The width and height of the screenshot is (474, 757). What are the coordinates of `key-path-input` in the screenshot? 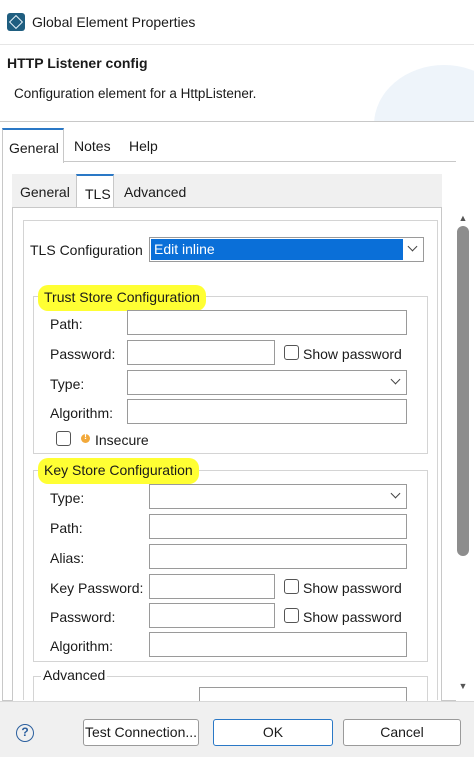 It's located at (278, 526).